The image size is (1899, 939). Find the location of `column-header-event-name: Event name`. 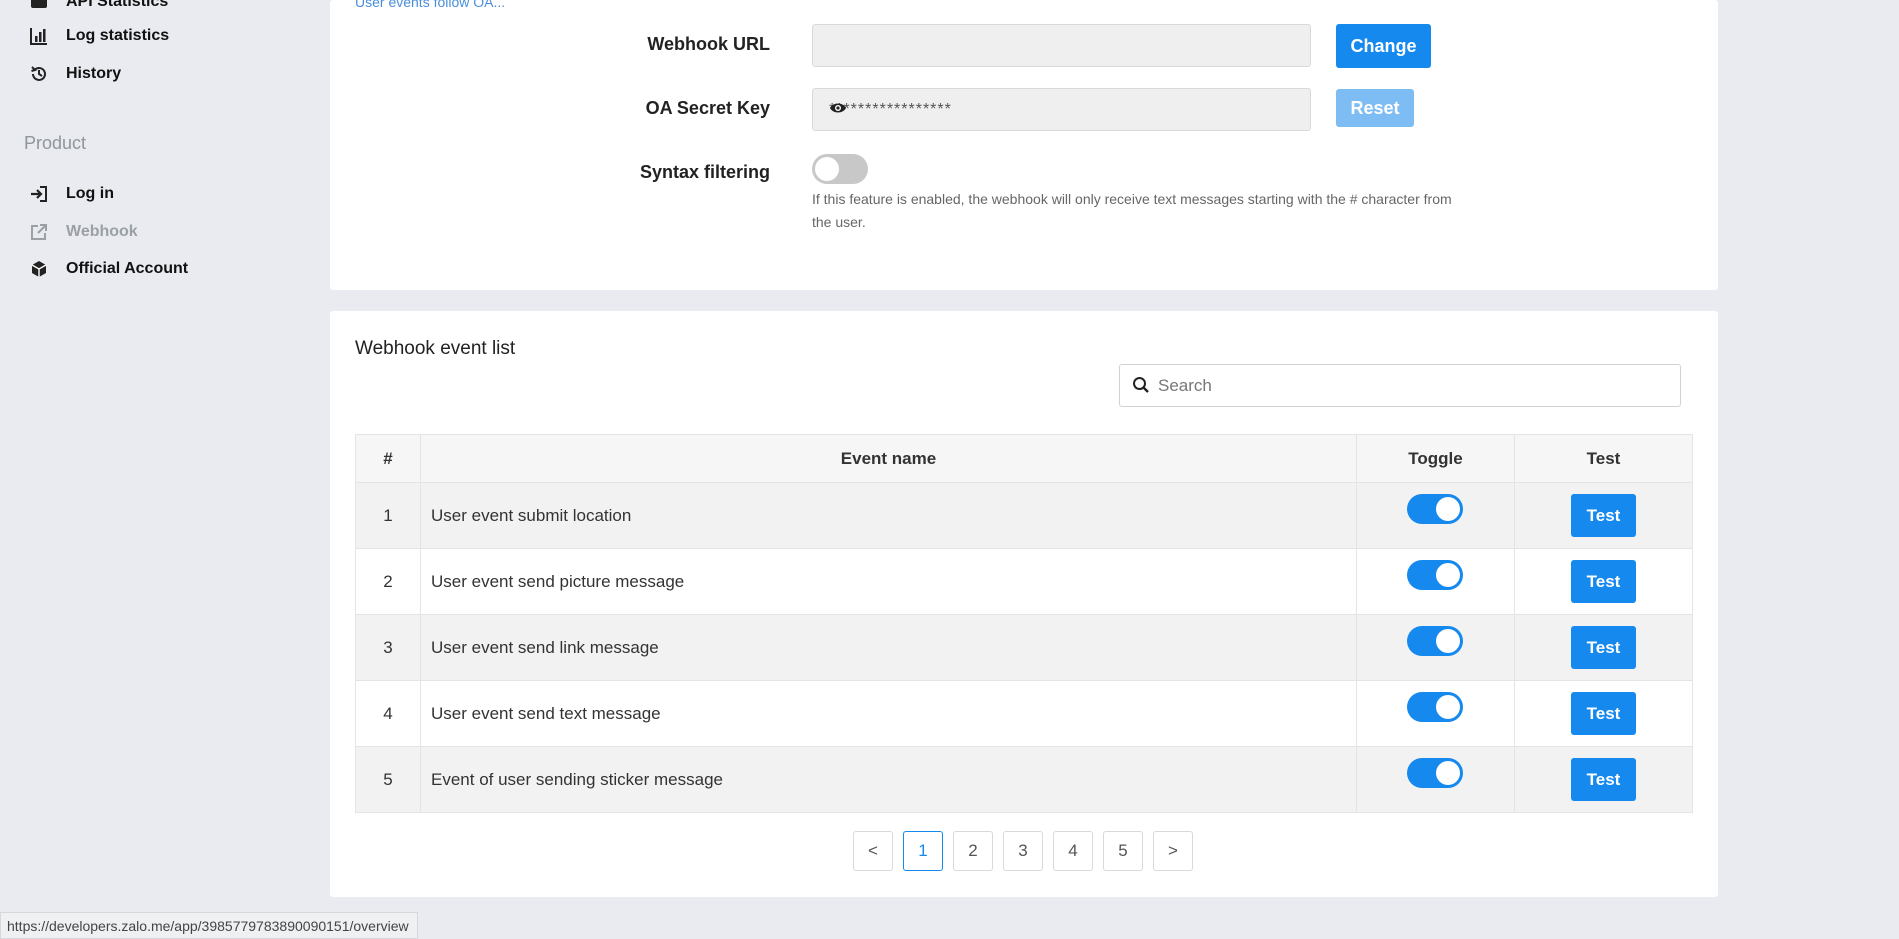

column-header-event-name: Event name is located at coordinates (888, 458).